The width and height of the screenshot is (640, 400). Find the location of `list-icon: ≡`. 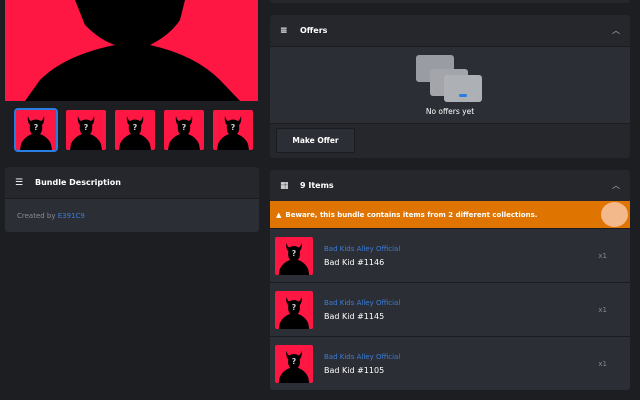

list-icon: ≡ is located at coordinates (284, 30).